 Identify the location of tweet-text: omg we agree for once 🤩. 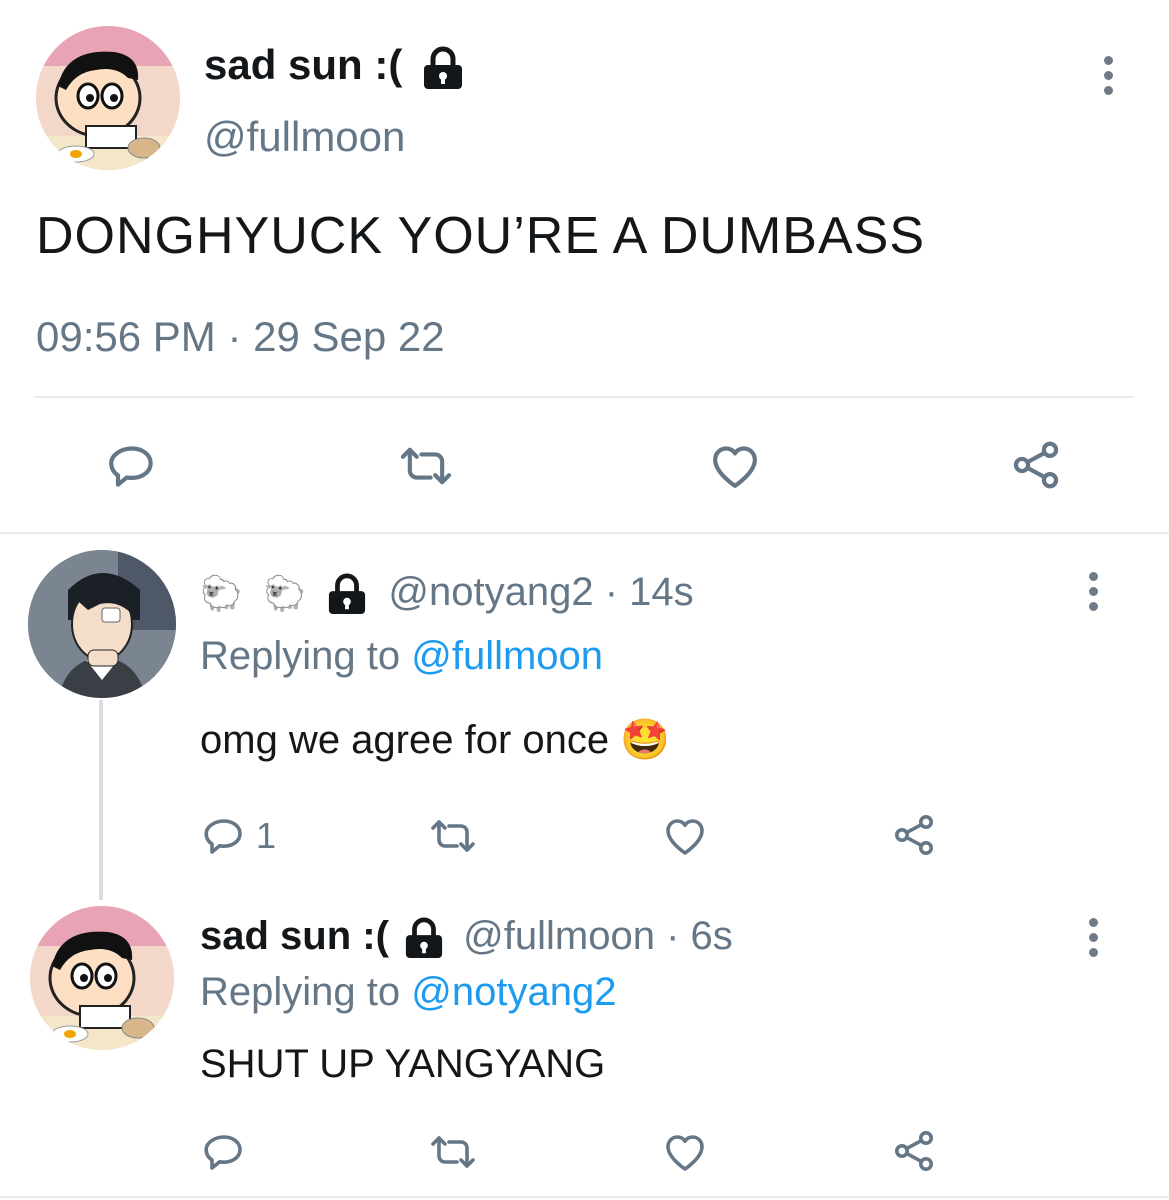
(435, 740).